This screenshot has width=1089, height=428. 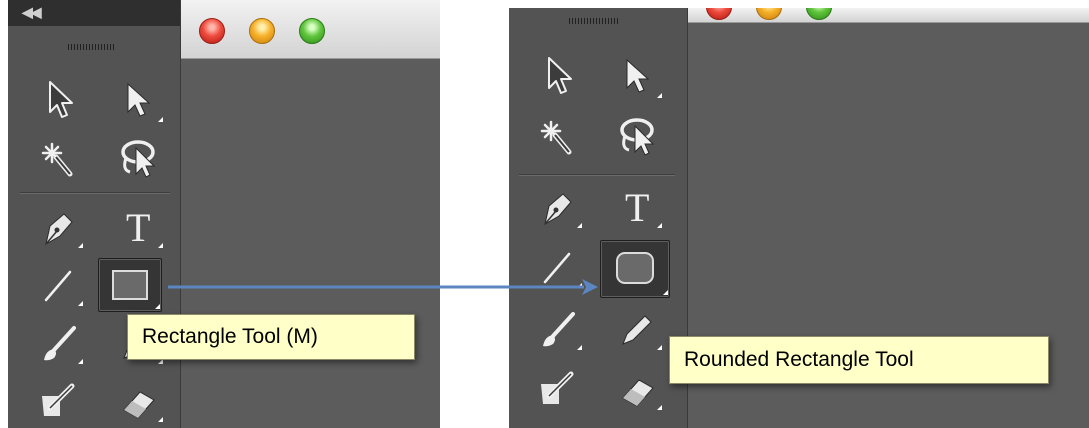 I want to click on rounded-rectangle-tool-tooltip: Rounded Rectangle Tool, so click(x=859, y=360).